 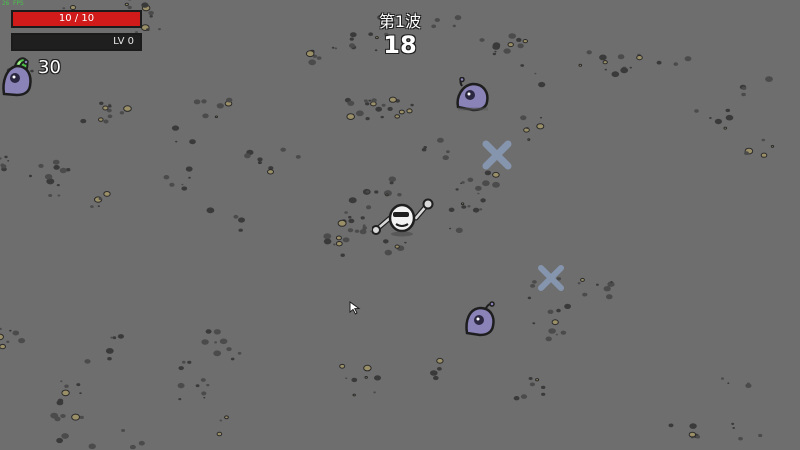 What do you see at coordinates (76, 19) in the screenshot?
I see `health-bar: 10 / 10` at bounding box center [76, 19].